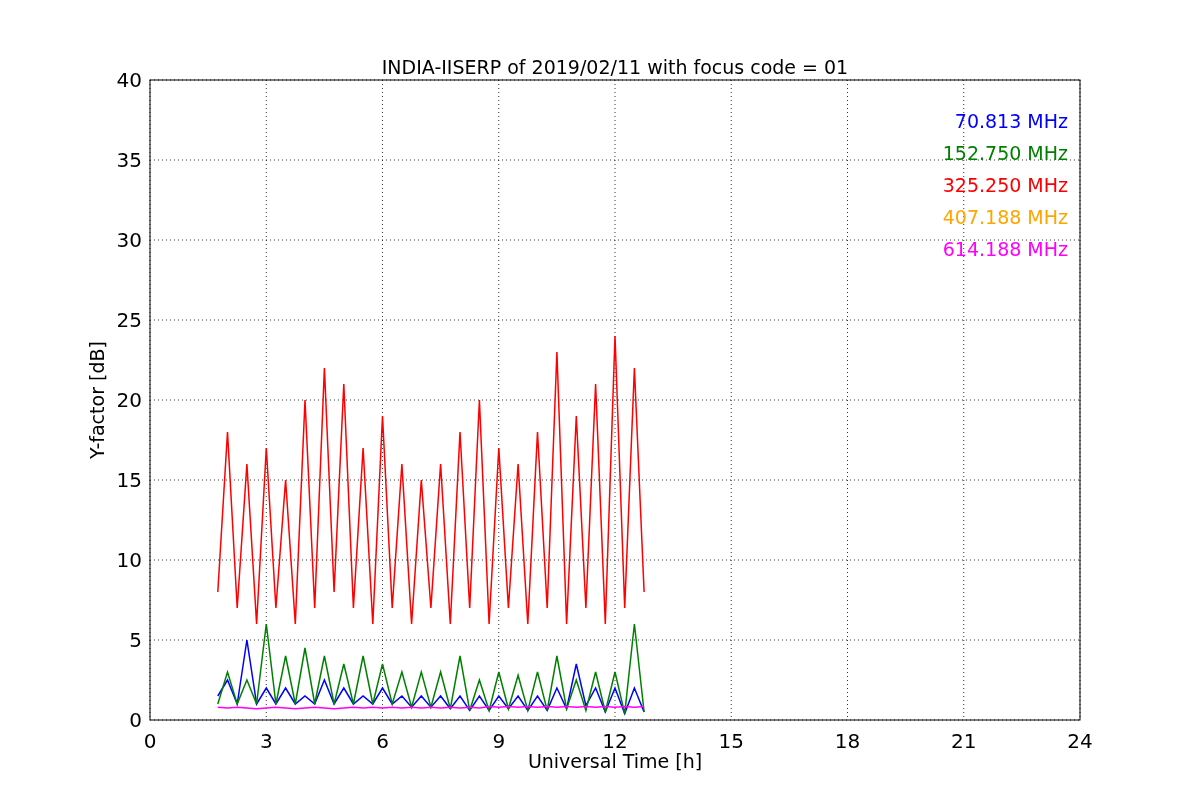  I want to click on x-tick-label: 6, so click(382, 741).